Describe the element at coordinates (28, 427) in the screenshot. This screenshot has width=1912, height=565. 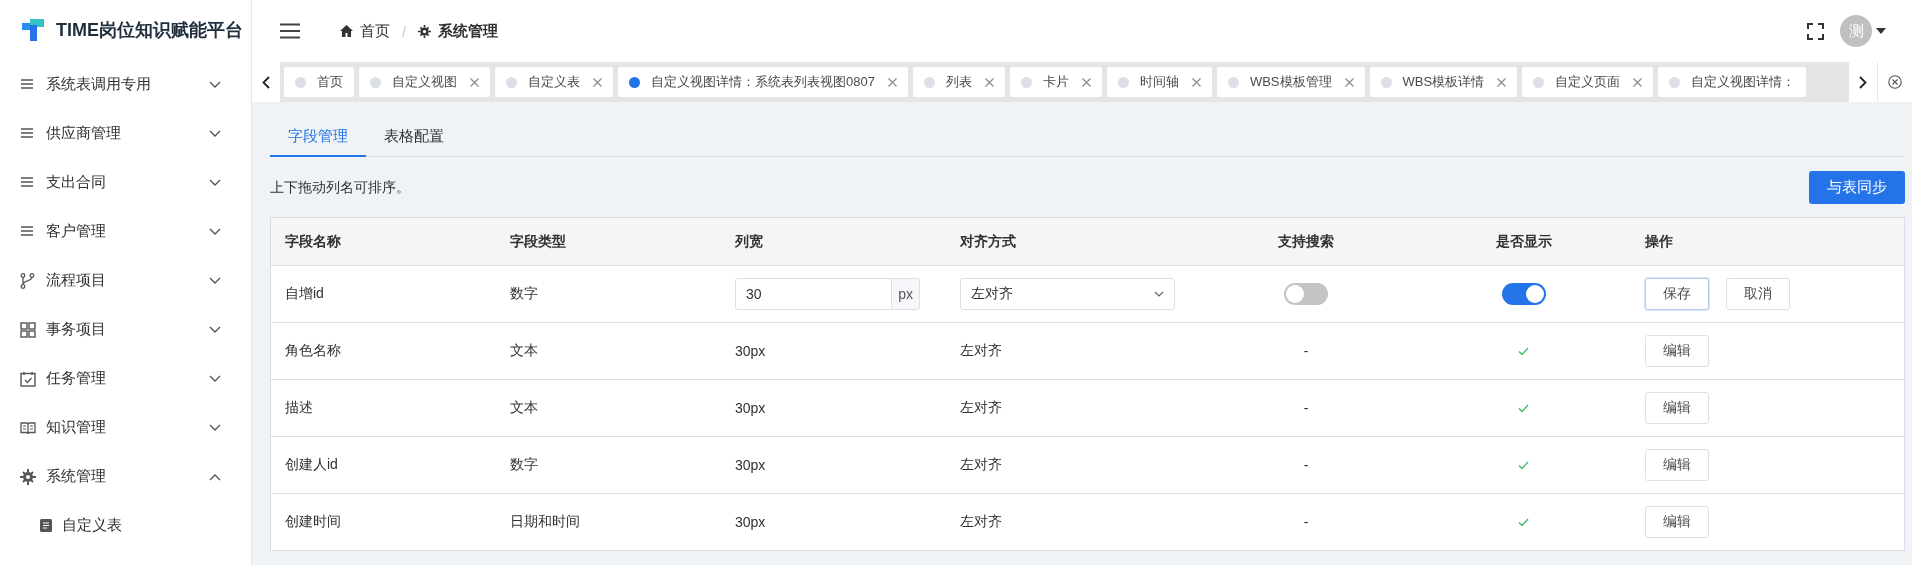
I see `book-icon` at that location.